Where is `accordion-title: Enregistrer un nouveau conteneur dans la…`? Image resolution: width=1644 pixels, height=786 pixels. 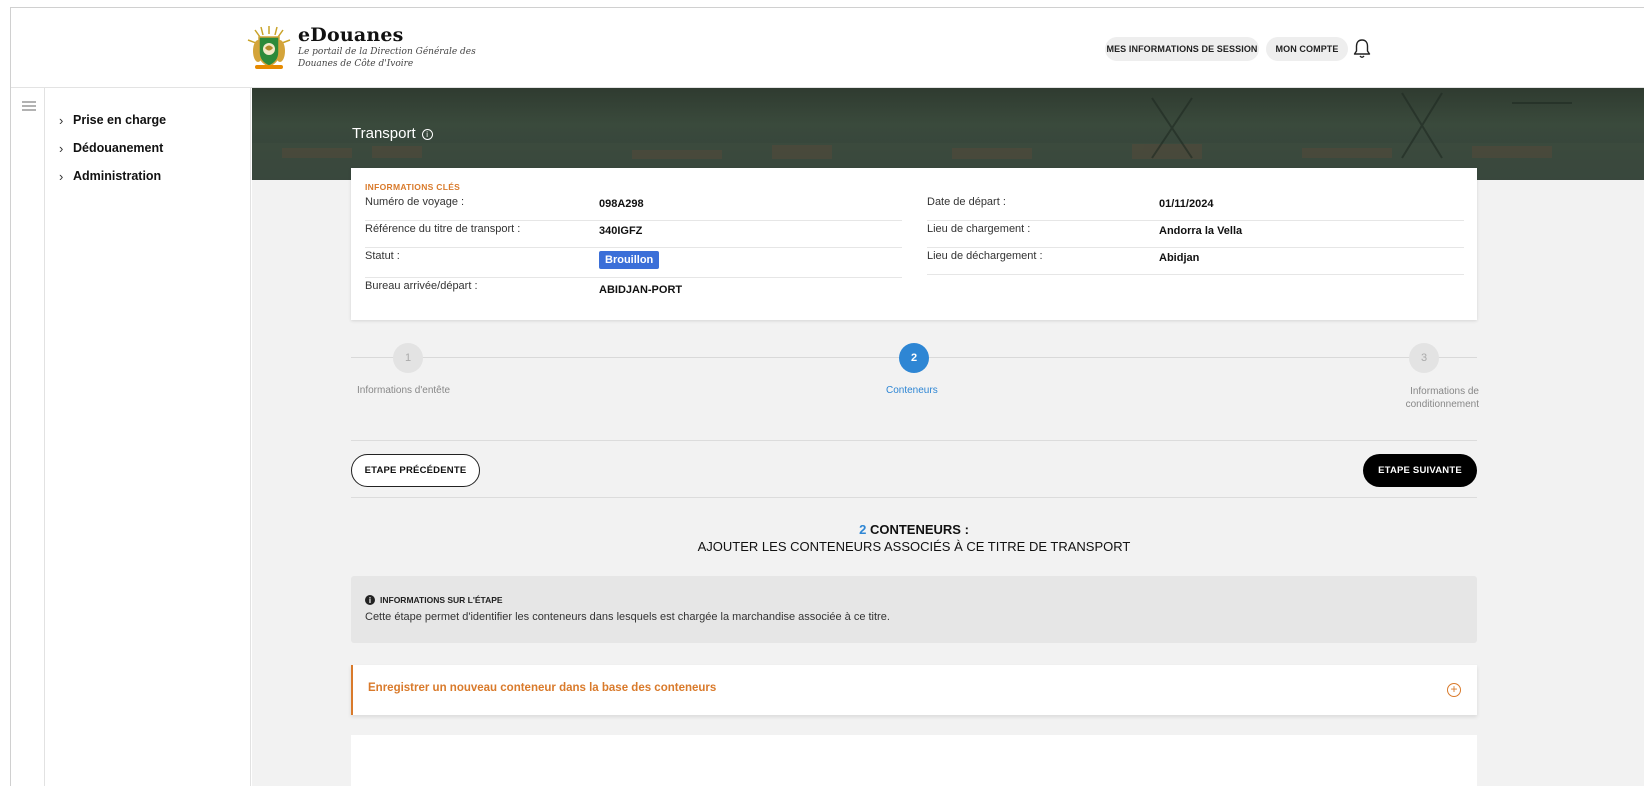
accordion-title: Enregistrer un nouveau conteneur dans la… is located at coordinates (542, 688).